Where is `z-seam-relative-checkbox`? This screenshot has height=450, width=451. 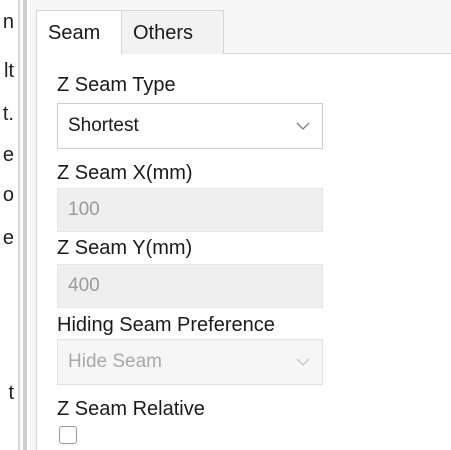
z-seam-relative-checkbox is located at coordinates (68, 435).